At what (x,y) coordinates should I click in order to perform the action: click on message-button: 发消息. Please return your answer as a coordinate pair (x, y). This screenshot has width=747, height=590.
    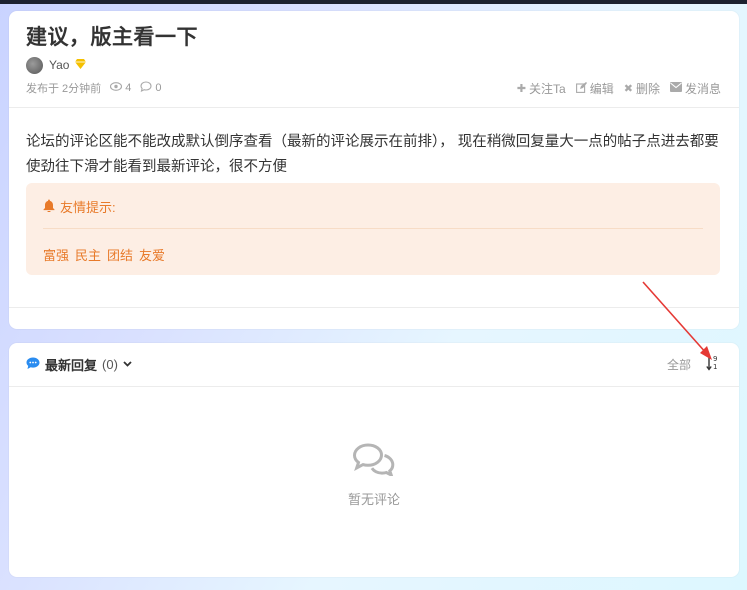
    Looking at the image, I should click on (695, 88).